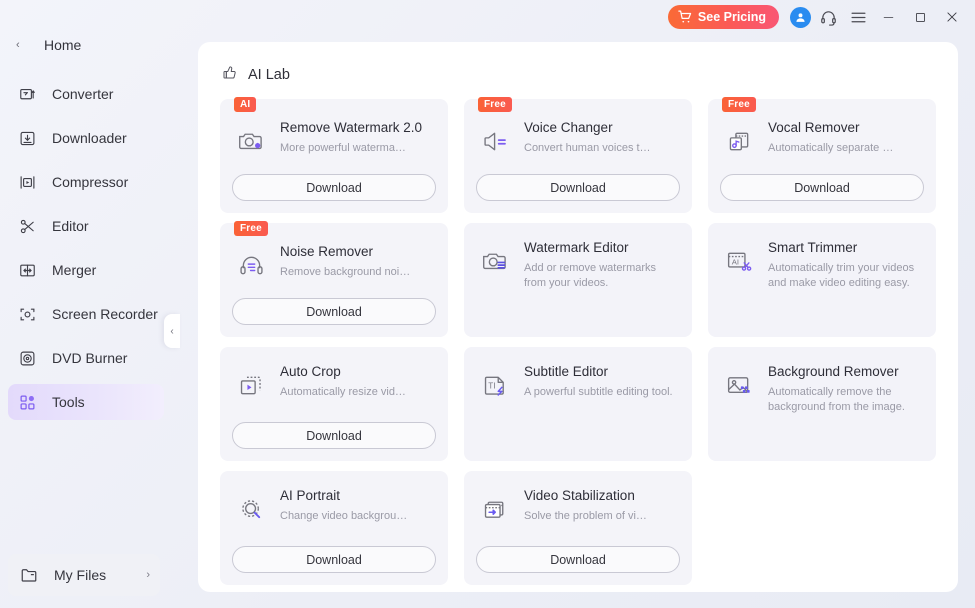 Image resolution: width=975 pixels, height=608 pixels. Describe the element at coordinates (27, 226) in the screenshot. I see `scissors-icon` at that location.